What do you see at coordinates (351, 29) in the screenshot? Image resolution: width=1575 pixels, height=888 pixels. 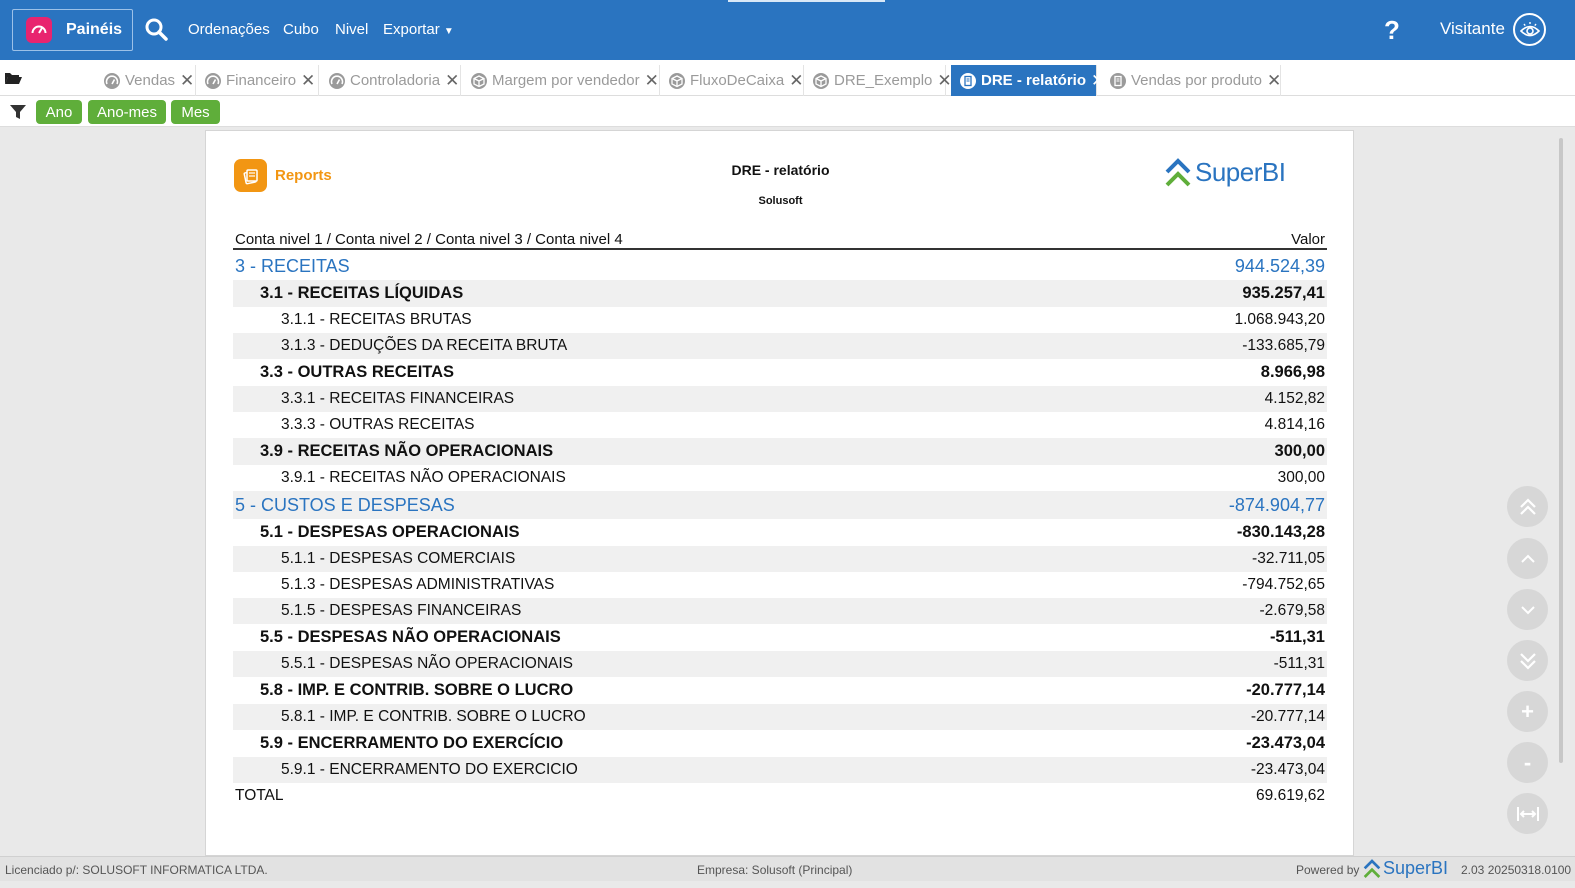 I see `nav-nivel: Nivel` at bounding box center [351, 29].